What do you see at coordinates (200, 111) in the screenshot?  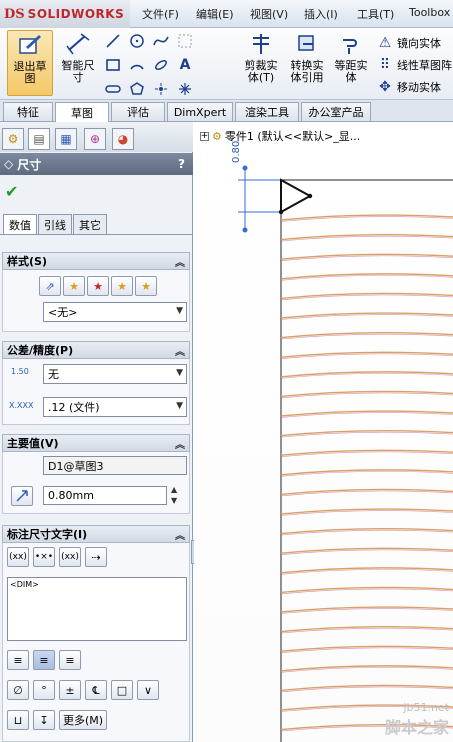 I see `tab-dimxpert: DimXpert` at bounding box center [200, 111].